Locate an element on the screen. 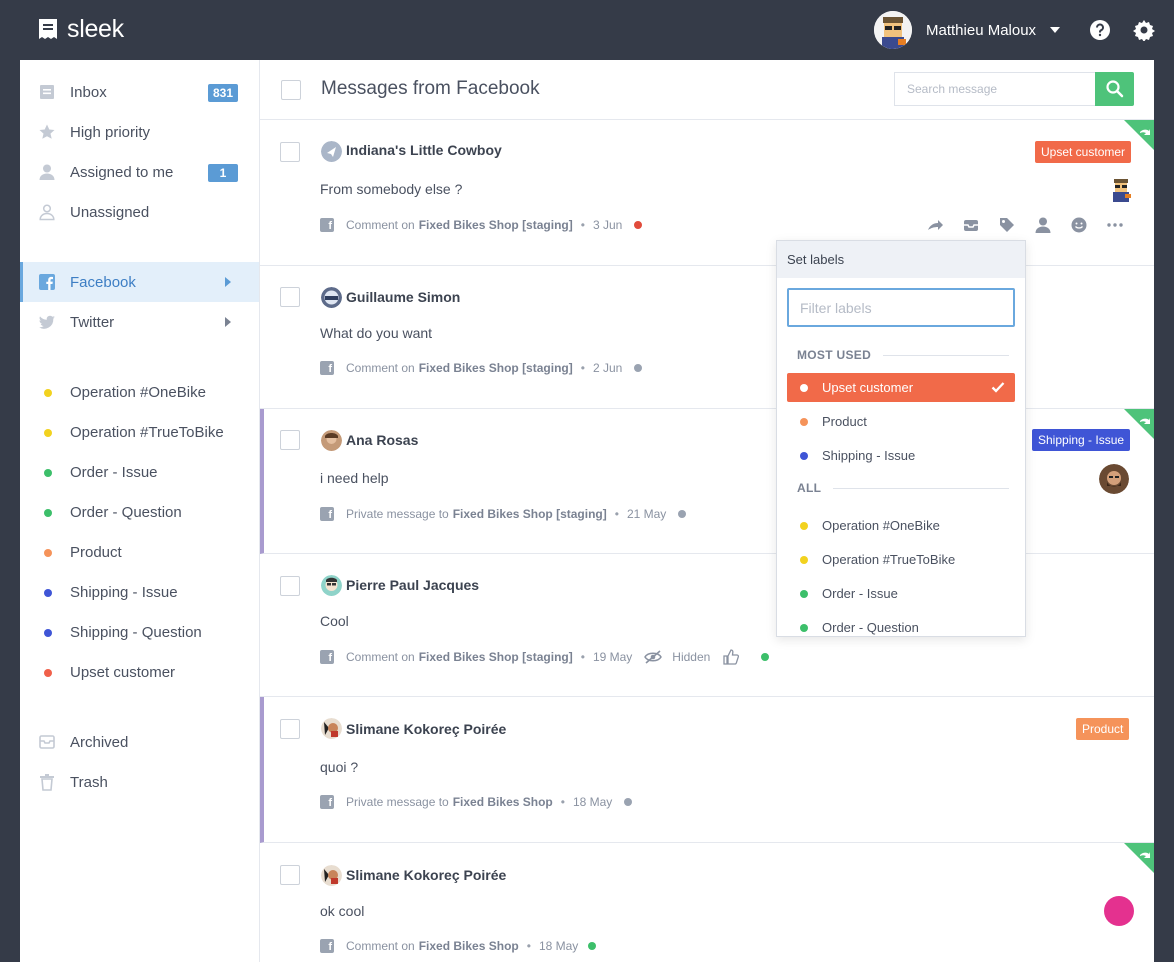  divider is located at coordinates (921, 488).